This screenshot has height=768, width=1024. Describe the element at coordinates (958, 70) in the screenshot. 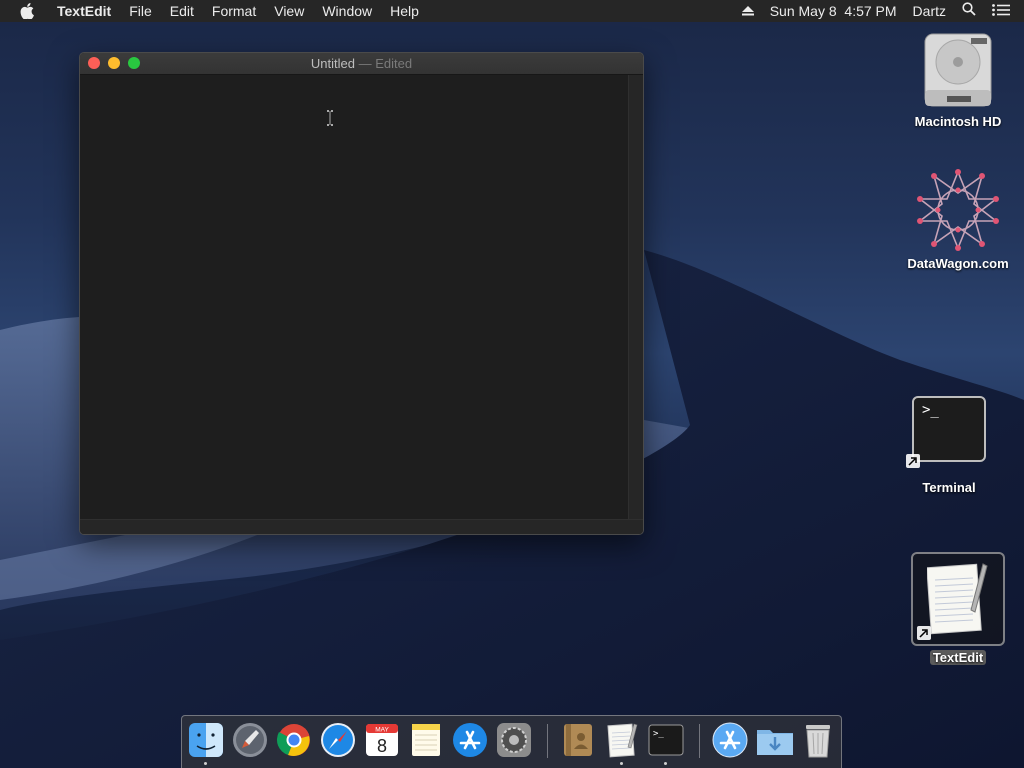

I see `hard-drive-icon` at that location.